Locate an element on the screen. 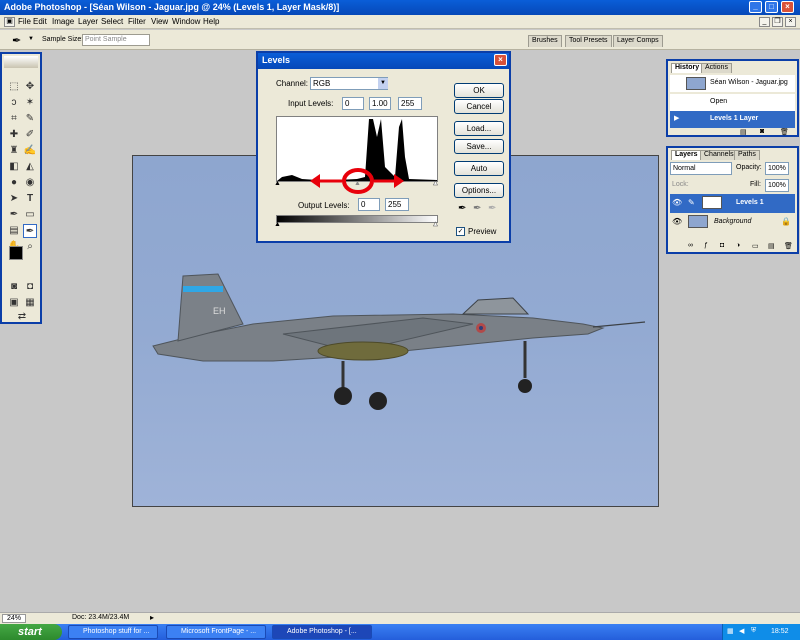  adjustment-layer-icon: ◑ is located at coordinates (738, 245).